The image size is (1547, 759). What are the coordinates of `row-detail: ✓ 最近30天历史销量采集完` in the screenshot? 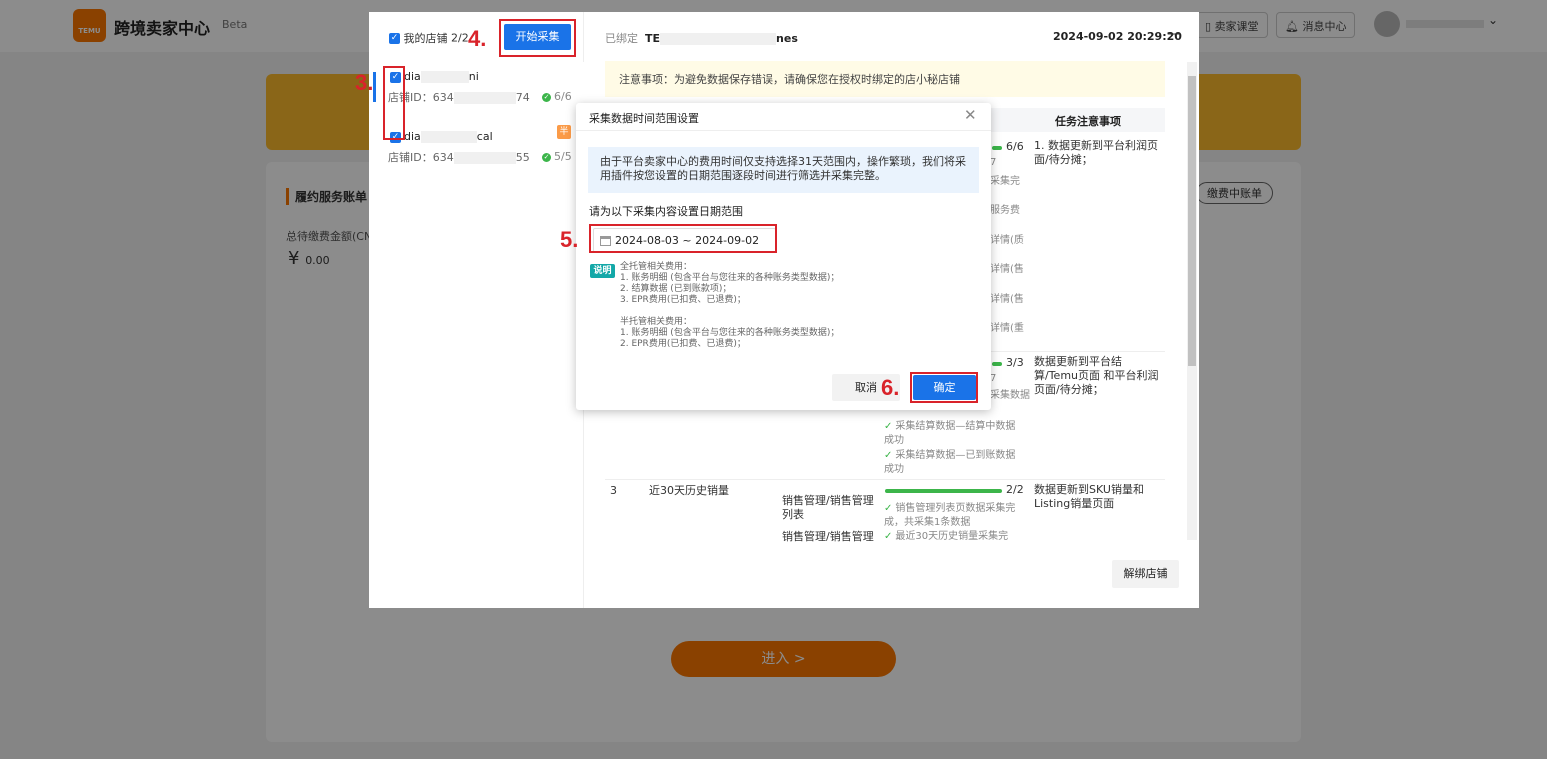 It's located at (946, 536).